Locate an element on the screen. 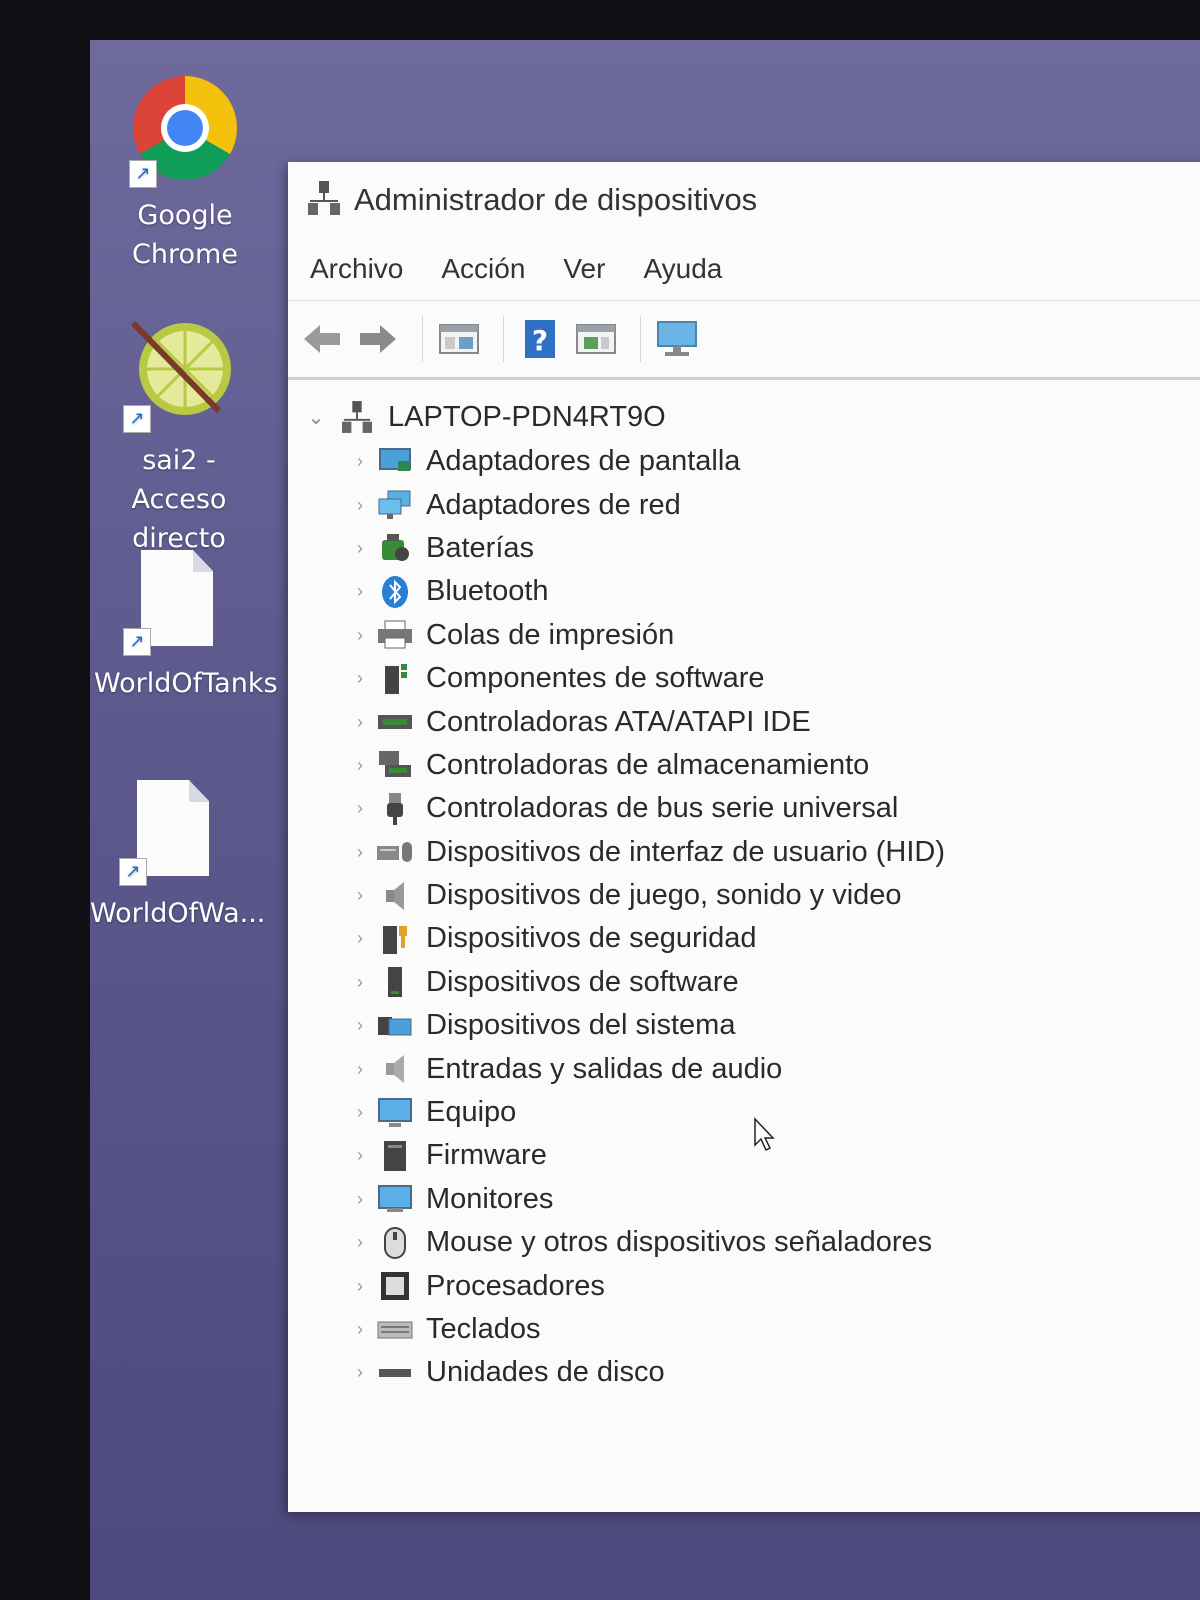  sai2-icon: ↗ is located at coordinates (179, 375).